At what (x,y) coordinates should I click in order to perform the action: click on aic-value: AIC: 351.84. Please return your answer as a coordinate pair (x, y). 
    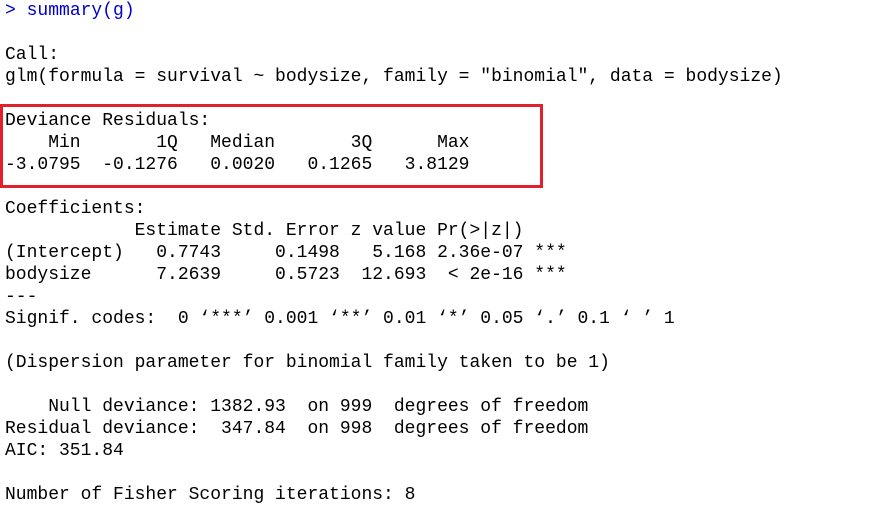
    Looking at the image, I should click on (64, 451).